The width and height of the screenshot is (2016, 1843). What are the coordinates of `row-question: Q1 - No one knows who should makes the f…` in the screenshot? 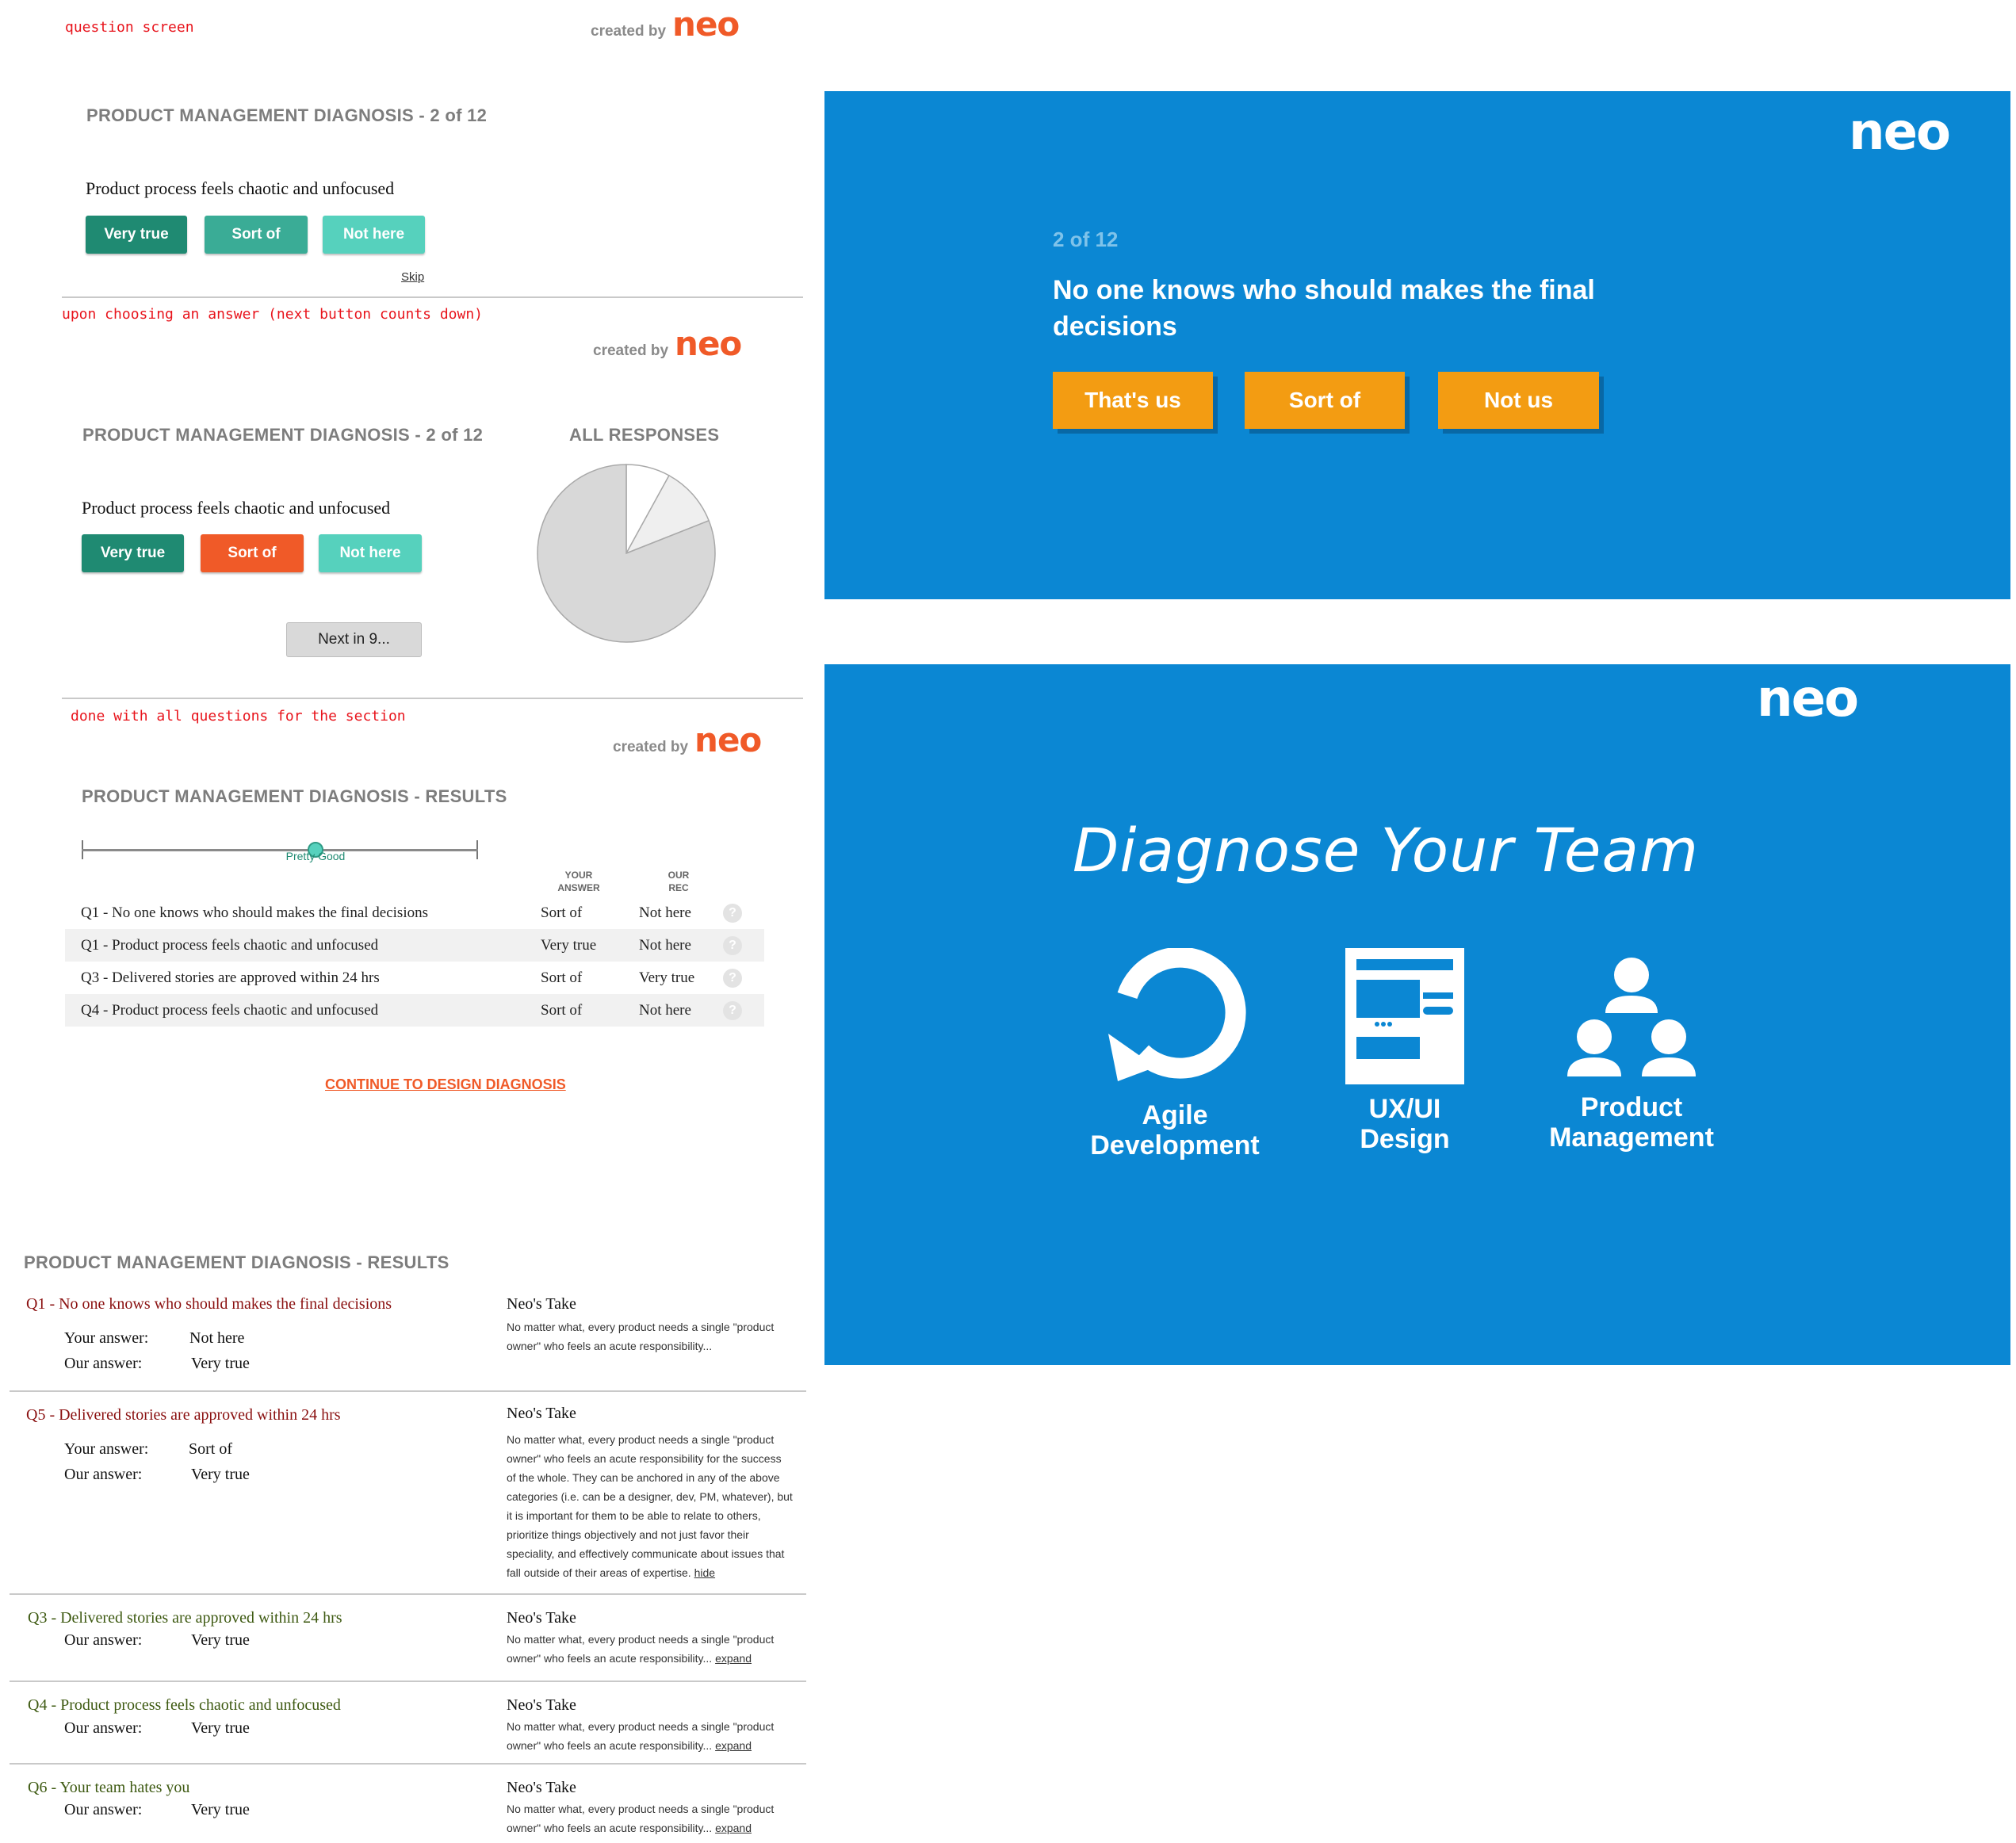 It's located at (255, 913).